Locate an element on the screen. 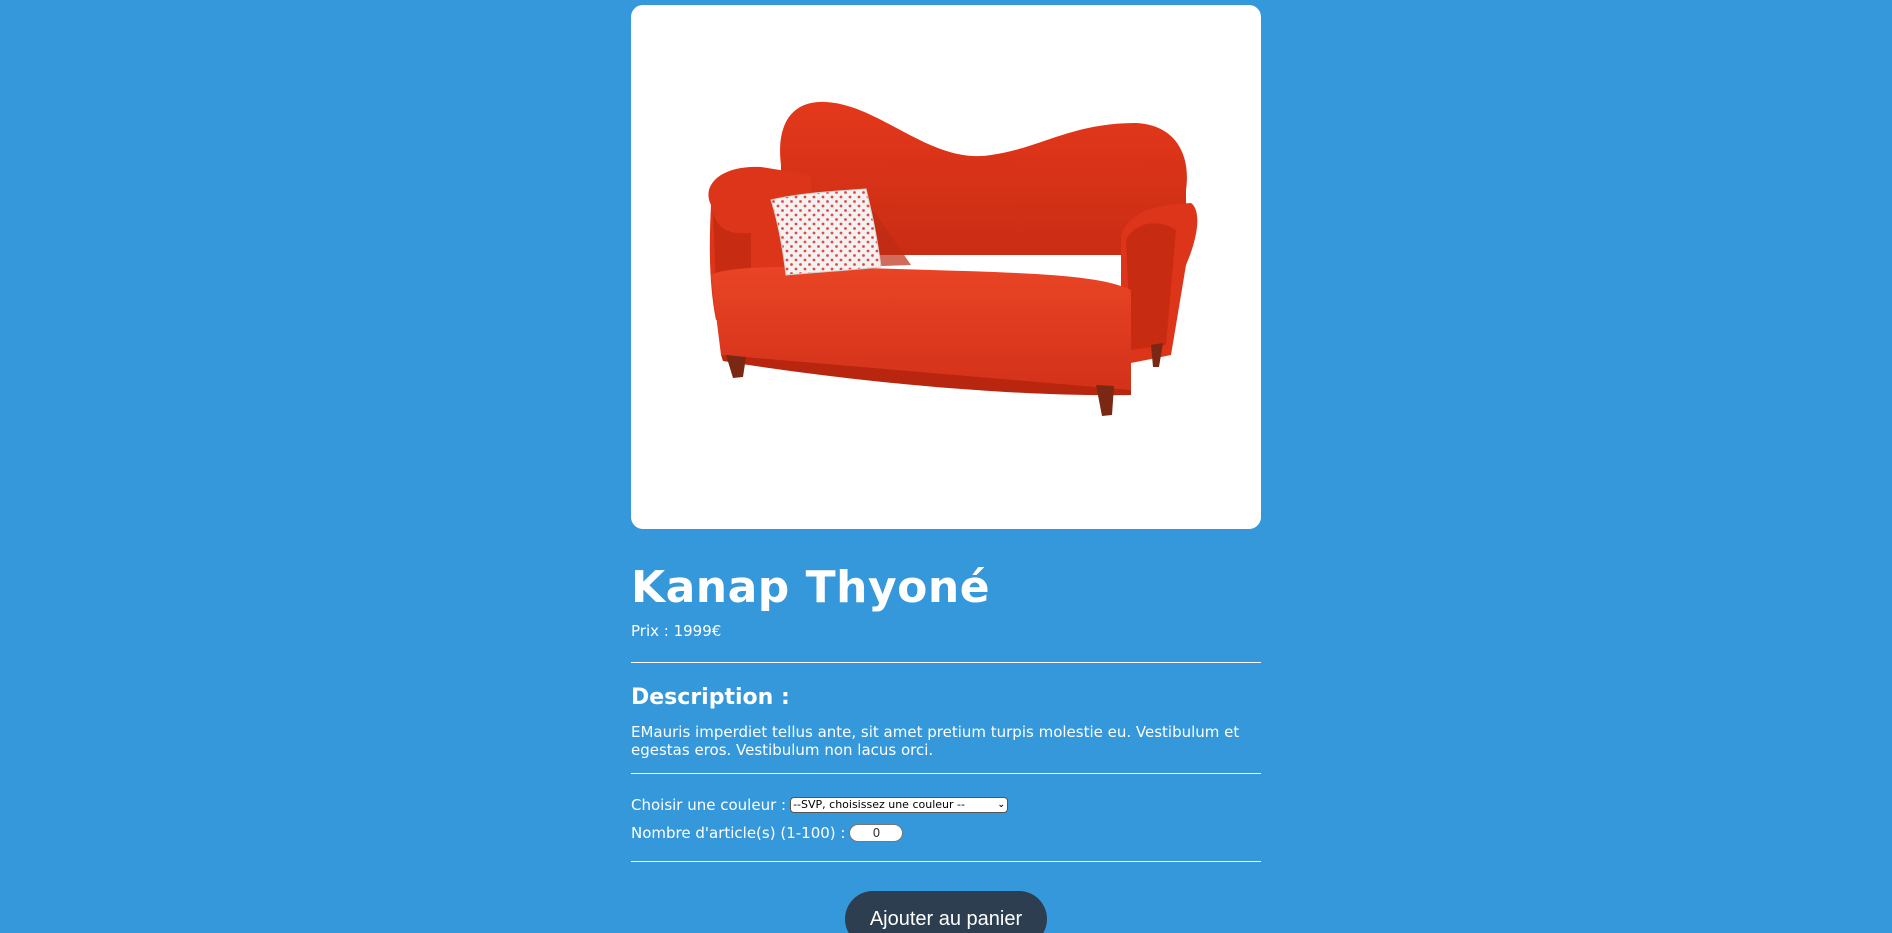 The width and height of the screenshot is (1892, 933). quantity-option-row: Nombre d'article(s) (1-100) : 0 is located at coordinates (946, 833).